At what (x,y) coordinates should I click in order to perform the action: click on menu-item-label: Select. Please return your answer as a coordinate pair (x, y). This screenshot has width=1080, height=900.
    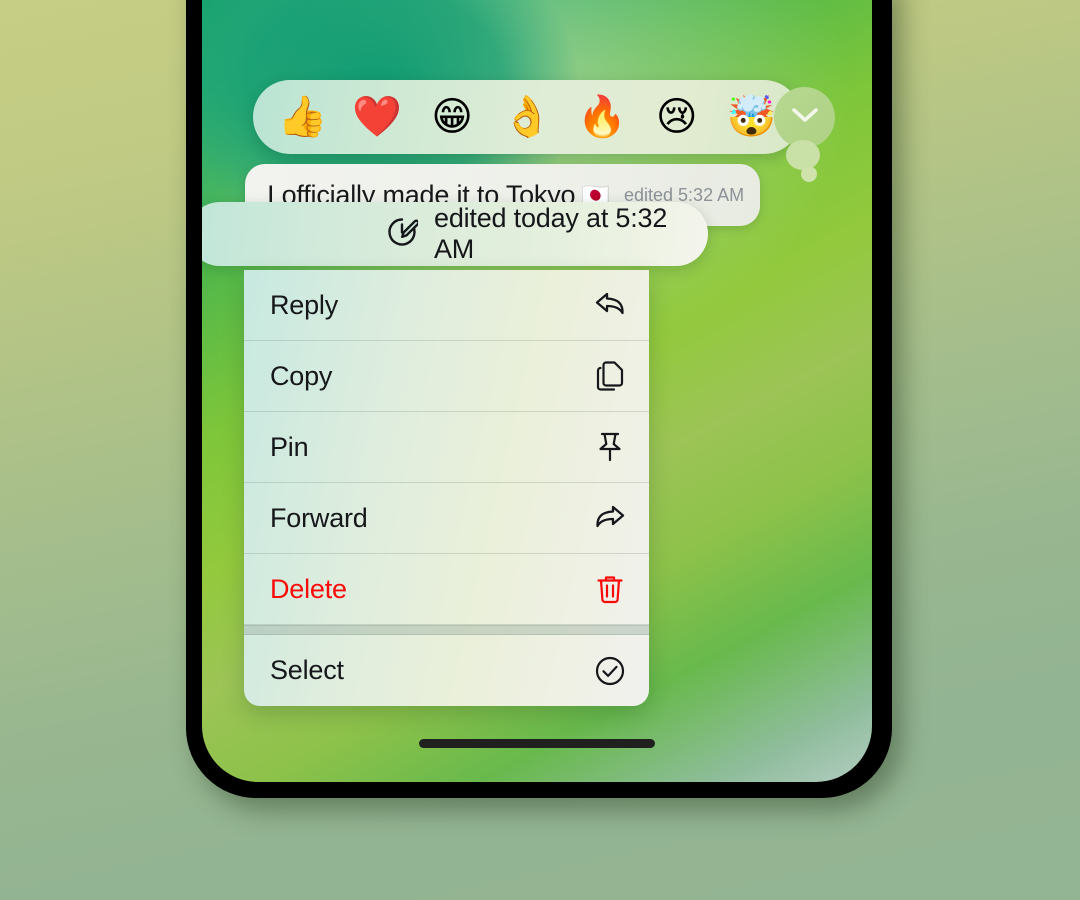
    Looking at the image, I should click on (307, 670).